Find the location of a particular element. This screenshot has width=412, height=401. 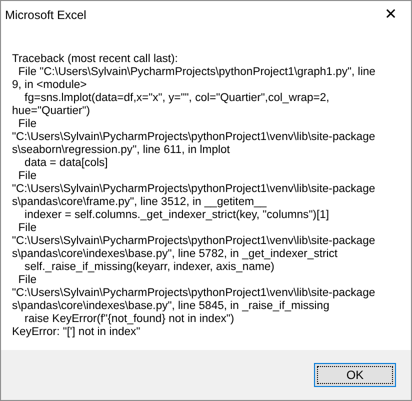

message-line: s\pandas\core\indexes\base.py", line 5782, in _get_indexer_strict is located at coordinates (175, 254).